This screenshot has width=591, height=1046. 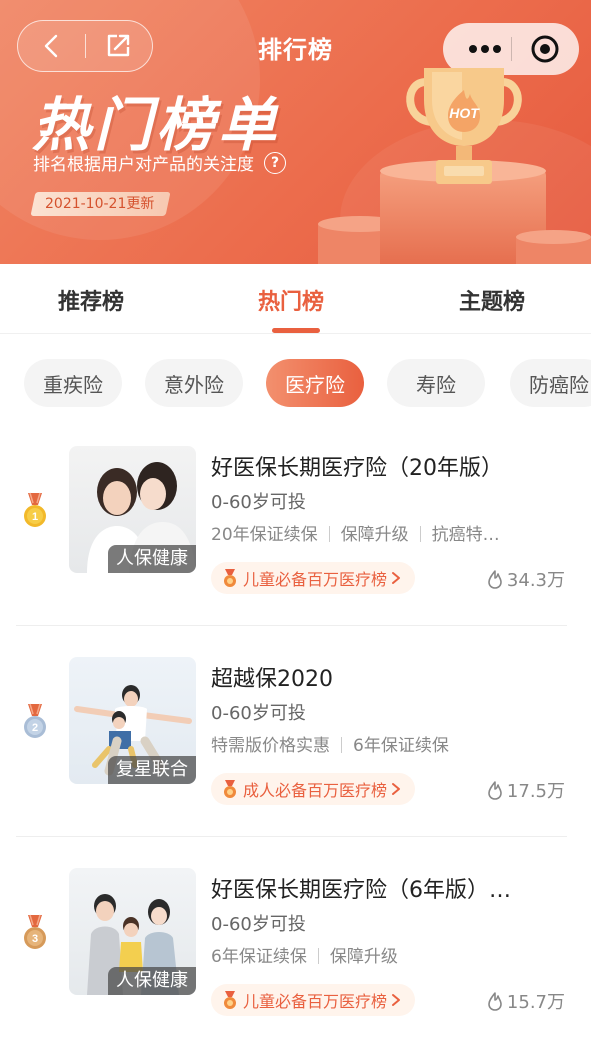 What do you see at coordinates (535, 1002) in the screenshot?
I see `heat-value: 15.7万` at bounding box center [535, 1002].